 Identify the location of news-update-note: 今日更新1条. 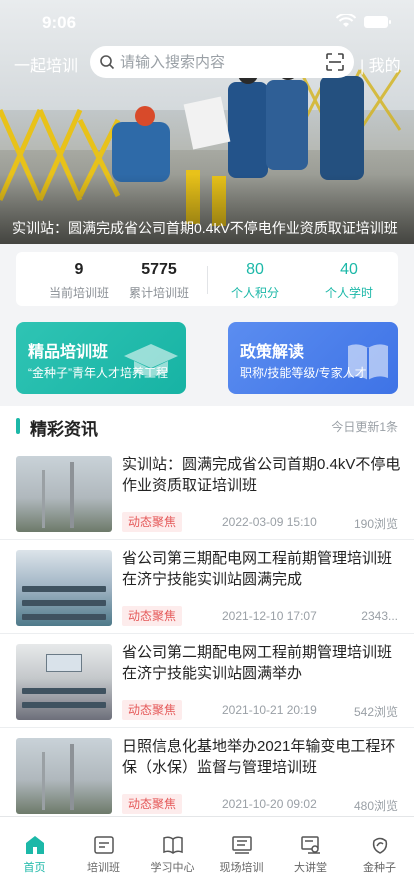
(364, 427).